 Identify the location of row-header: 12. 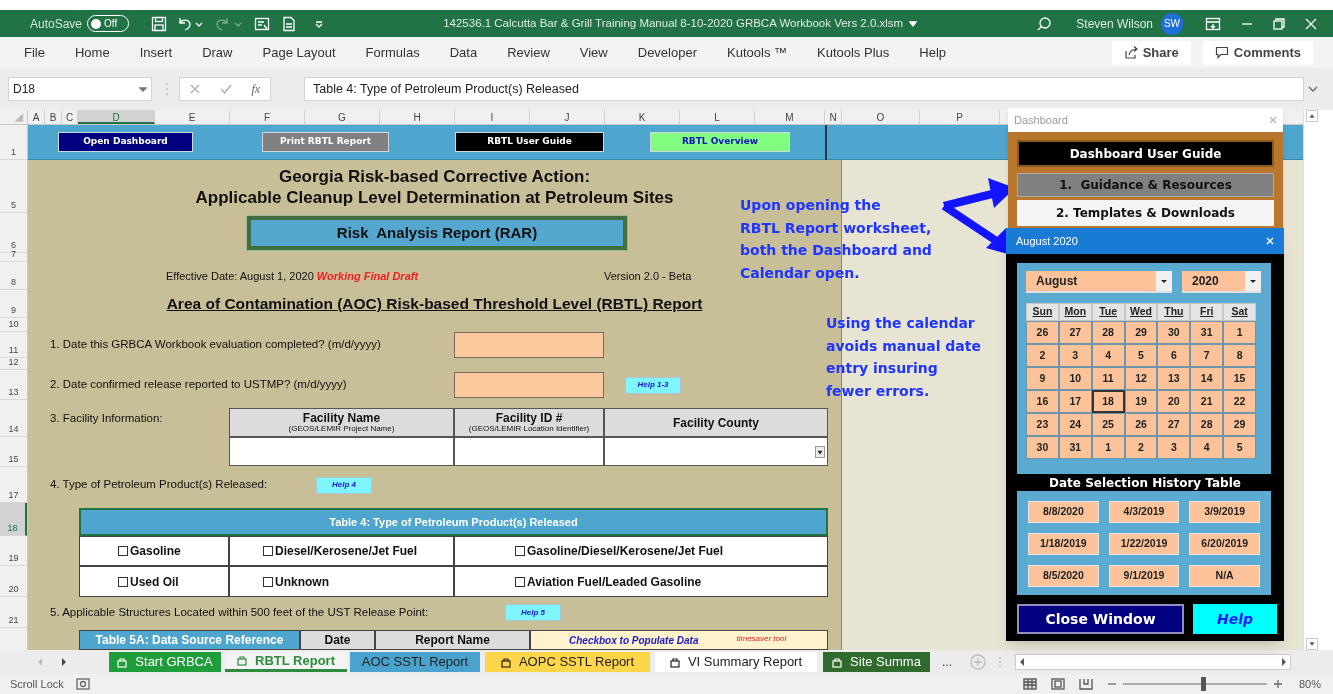
(13, 364).